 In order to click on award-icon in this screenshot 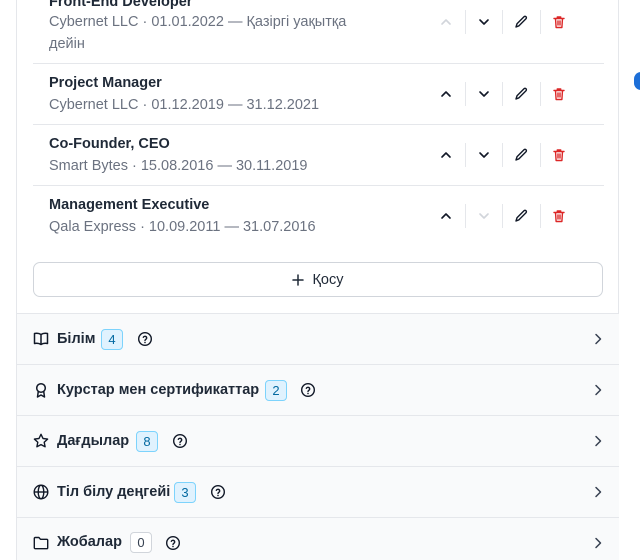, I will do `click(41, 390)`.